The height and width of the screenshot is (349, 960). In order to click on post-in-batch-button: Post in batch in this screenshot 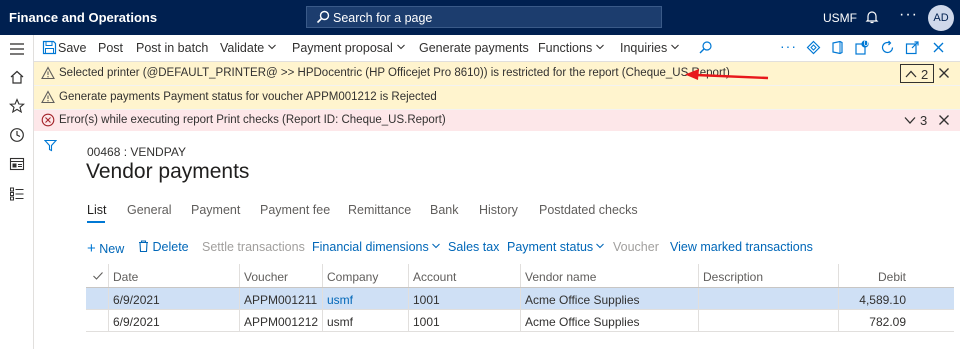, I will do `click(172, 48)`.